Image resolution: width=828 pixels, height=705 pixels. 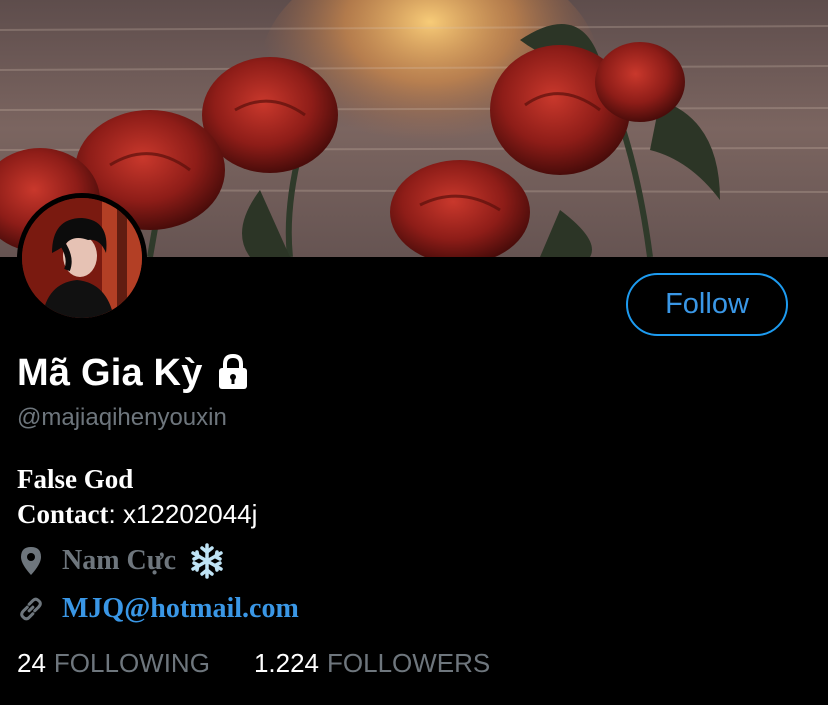 I want to click on profile-location: Nam Cực, so click(x=121, y=561).